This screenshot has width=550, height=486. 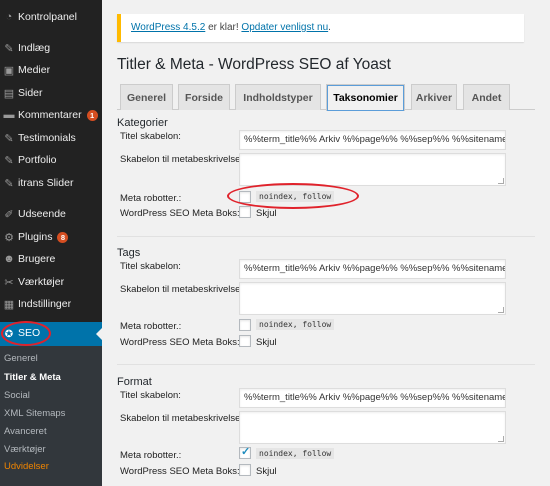 I want to click on plugins-icon: ⚙, so click(x=9, y=237).